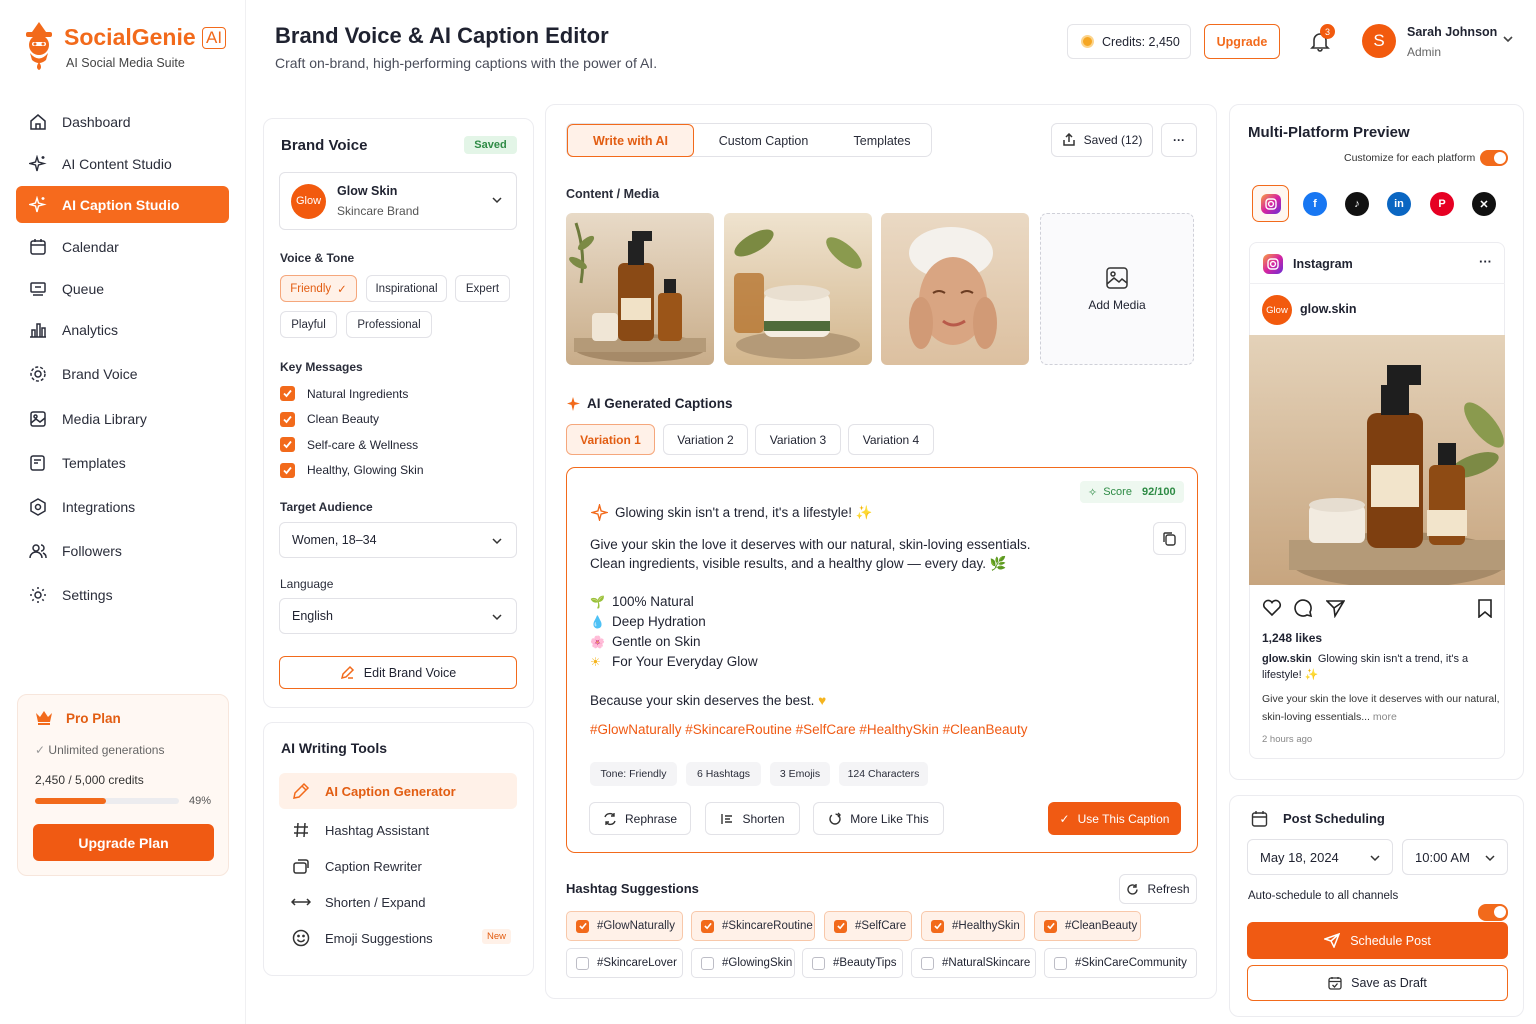 This screenshot has width=1536, height=1024. I want to click on shorten-button: Shorten, so click(752, 818).